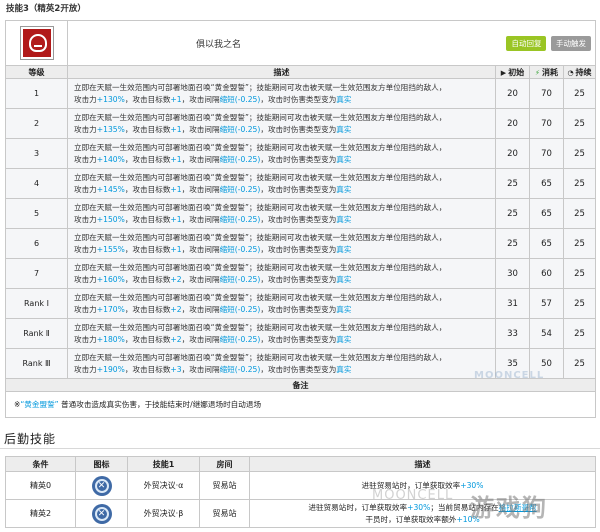 The height and width of the screenshot is (532, 600). I want to click on atk-value: +160%, so click(110, 279).